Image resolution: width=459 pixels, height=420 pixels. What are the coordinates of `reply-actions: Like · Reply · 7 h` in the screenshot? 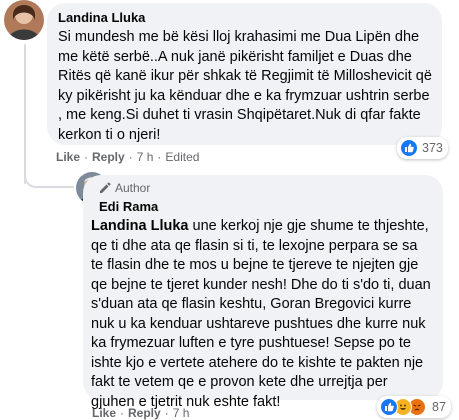 It's located at (141, 413).